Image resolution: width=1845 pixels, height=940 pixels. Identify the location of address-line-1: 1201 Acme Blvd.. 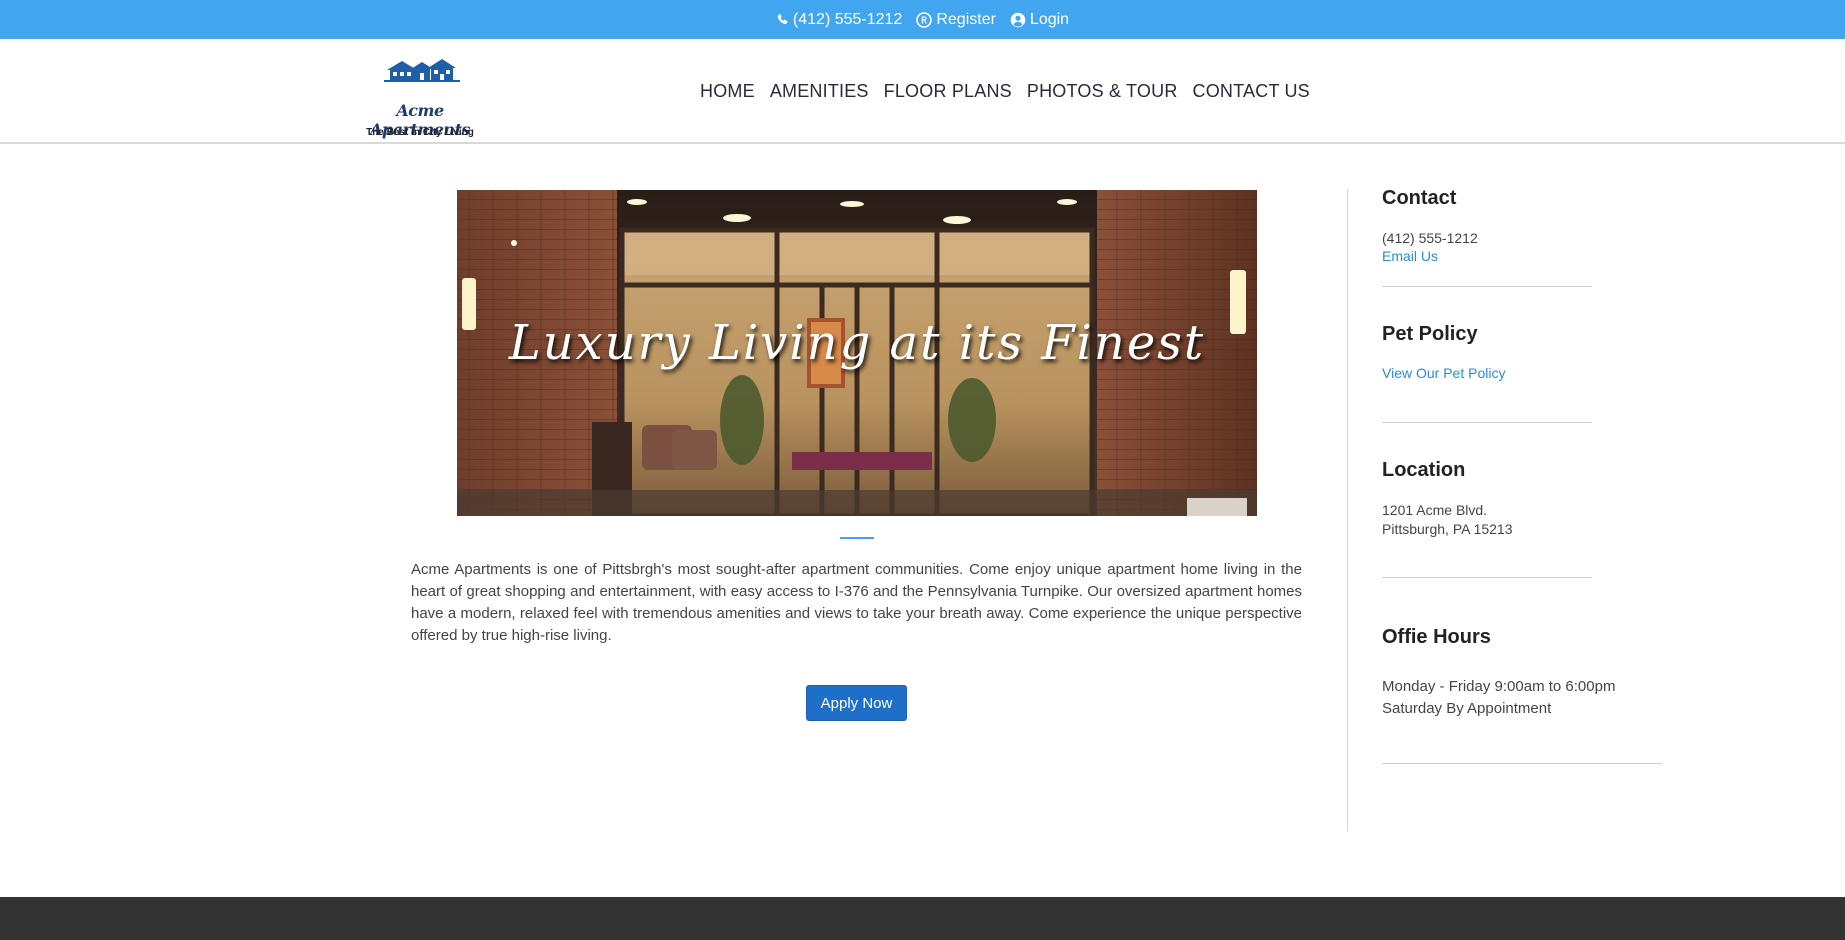
(1435, 510).